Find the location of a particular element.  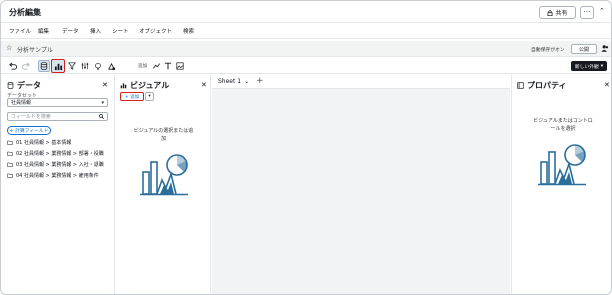

folder-label: 02 社員情報 > 業務情報 > 部署・役職 is located at coordinates (60, 154).